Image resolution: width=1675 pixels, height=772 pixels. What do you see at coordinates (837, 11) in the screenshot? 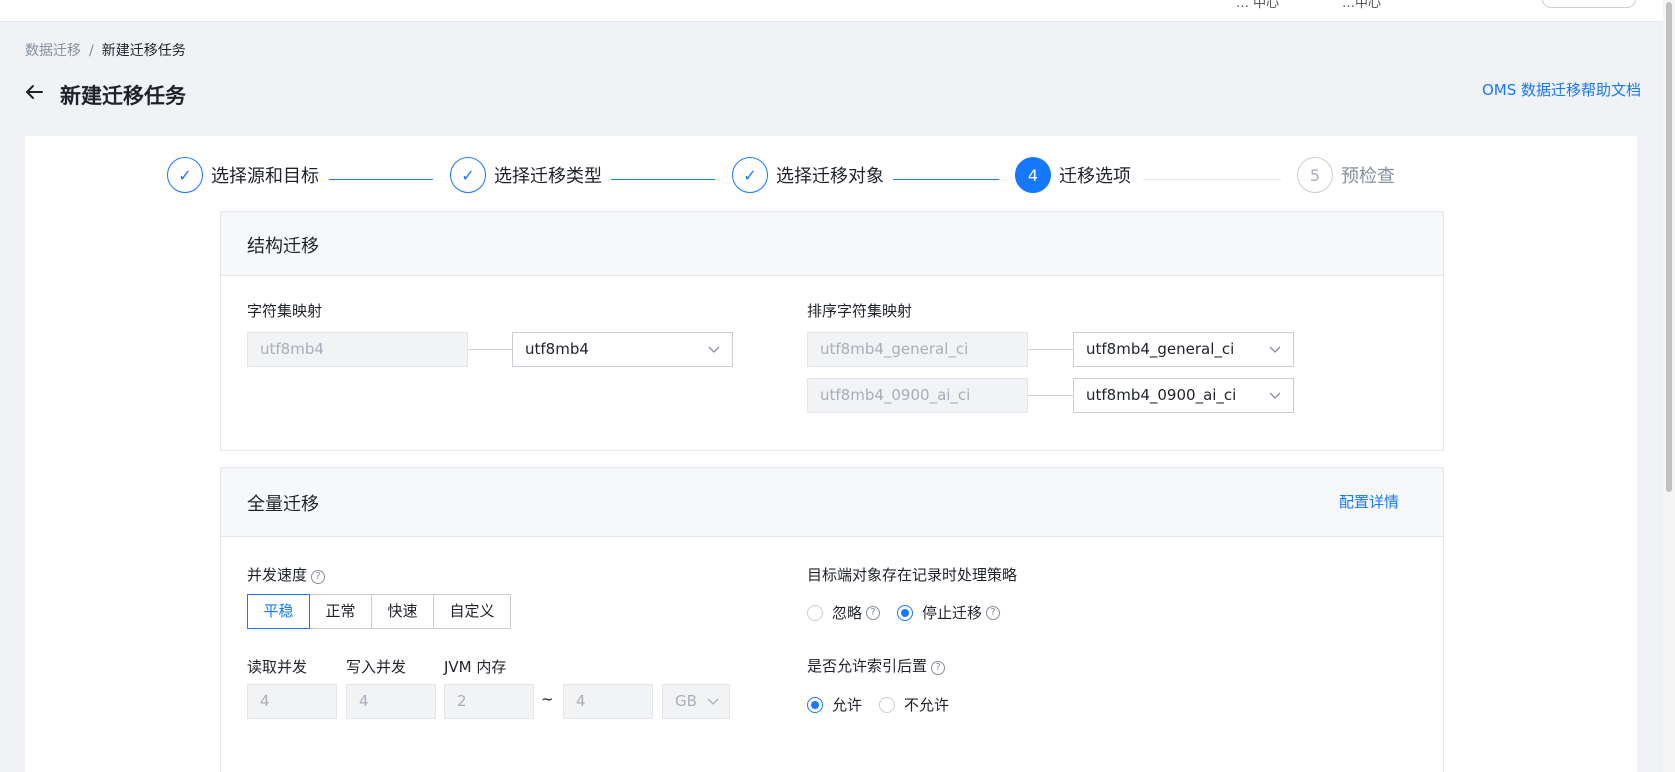
I see `top-navbar: … 中心 …中心` at bounding box center [837, 11].